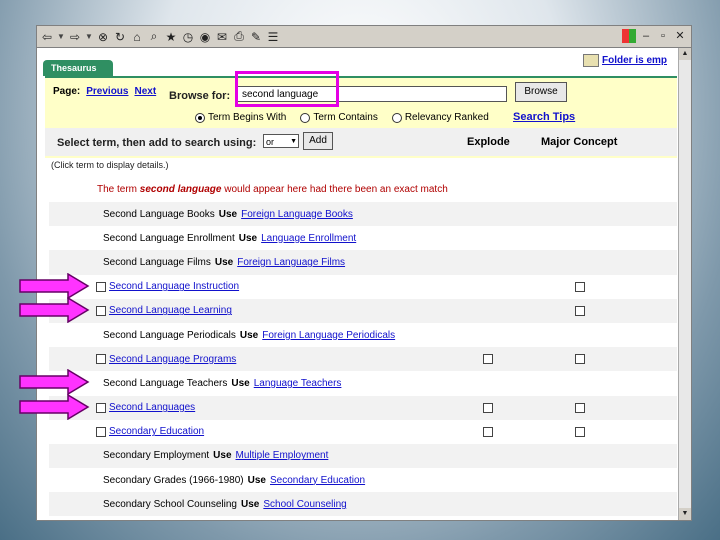 The width and height of the screenshot is (720, 540). I want to click on search-tips-link: Search Tips, so click(544, 117).